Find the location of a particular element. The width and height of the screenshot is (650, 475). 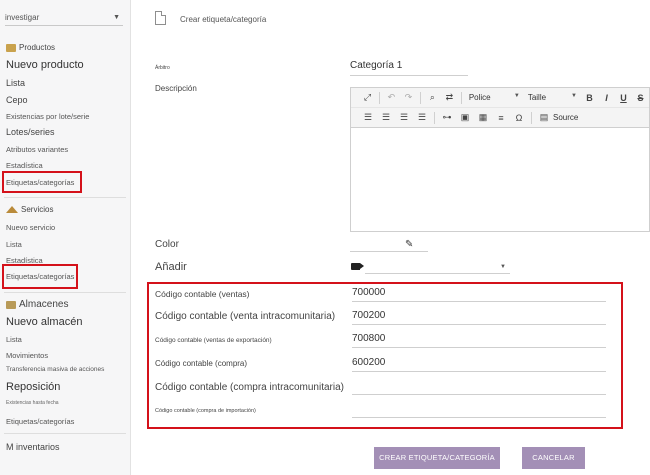

undo-icon: ↶ is located at coordinates (391, 97).